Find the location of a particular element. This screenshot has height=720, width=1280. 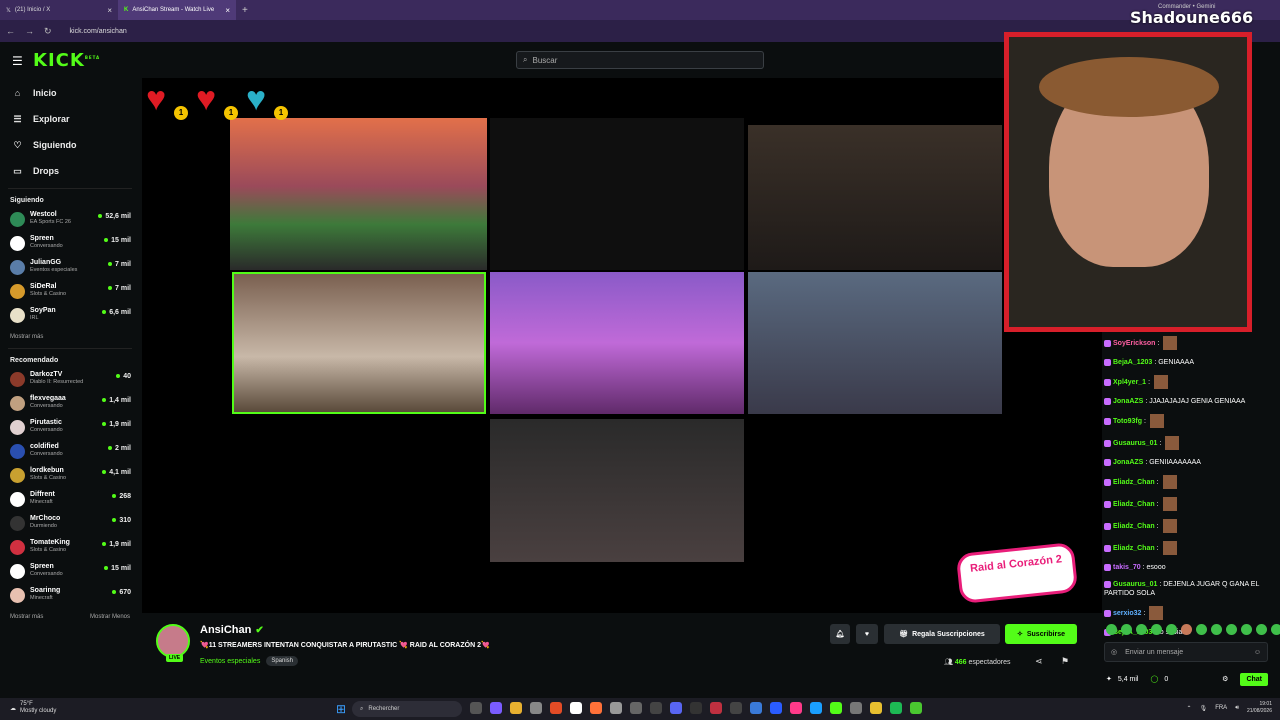

chat-username: BejaA_1203 is located at coordinates (1132, 362).